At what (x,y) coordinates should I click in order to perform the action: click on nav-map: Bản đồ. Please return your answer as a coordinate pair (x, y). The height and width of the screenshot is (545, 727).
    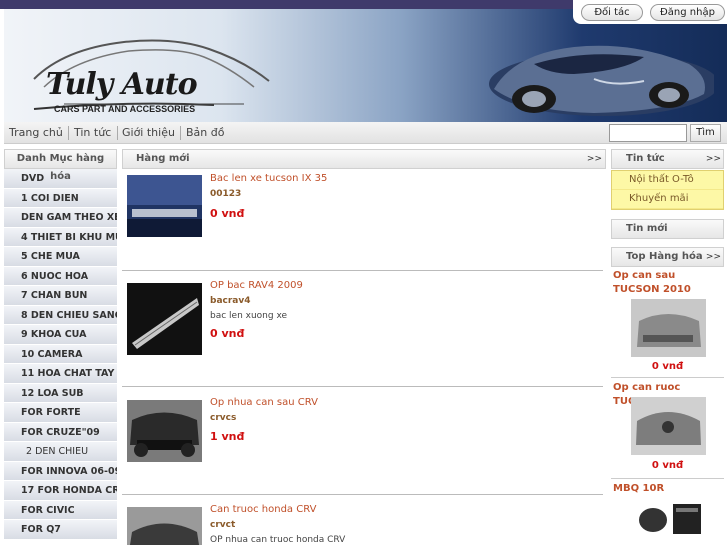
    Looking at the image, I should click on (205, 132).